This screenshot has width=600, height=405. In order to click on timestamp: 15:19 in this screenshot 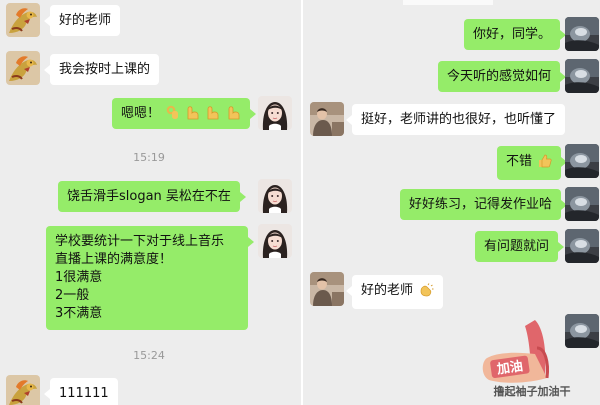, I will do `click(149, 157)`.